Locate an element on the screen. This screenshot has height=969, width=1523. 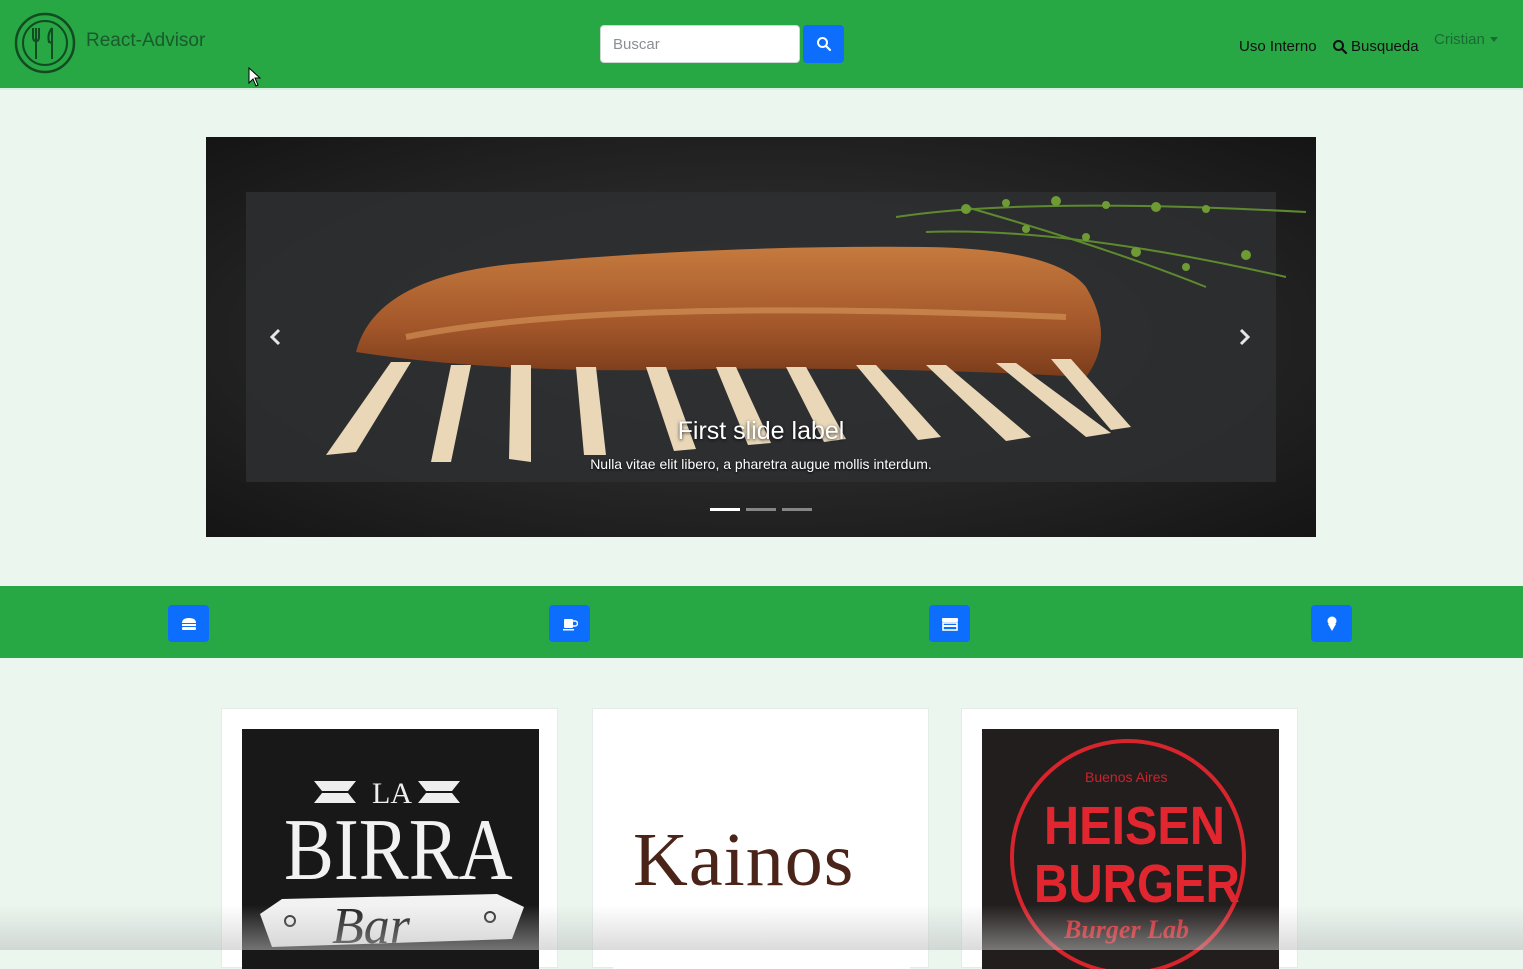
kainos-text: Kainos is located at coordinates (744, 860).